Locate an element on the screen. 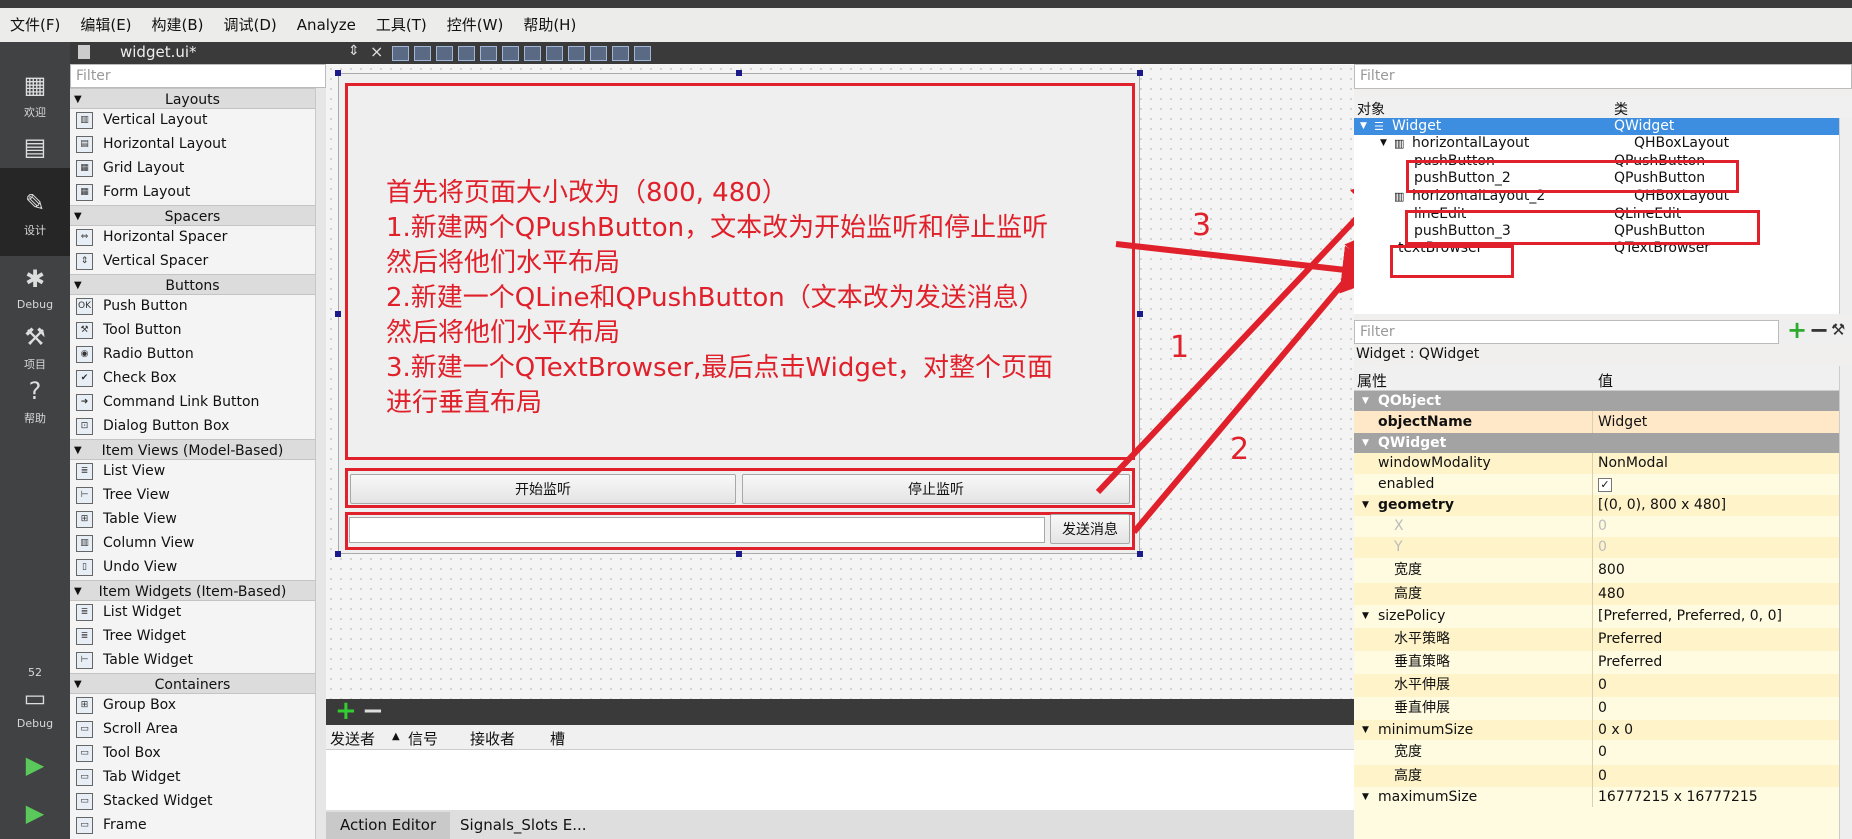 The width and height of the screenshot is (1852, 839). property-row: 高度 0 is located at coordinates (1596, 776).